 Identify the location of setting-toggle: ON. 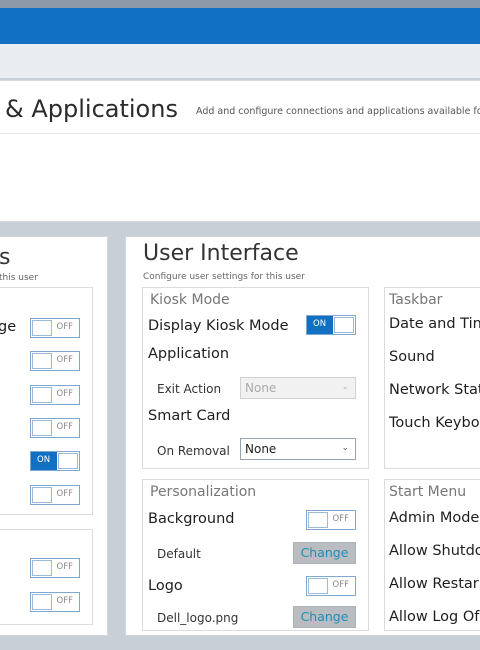
(55, 461).